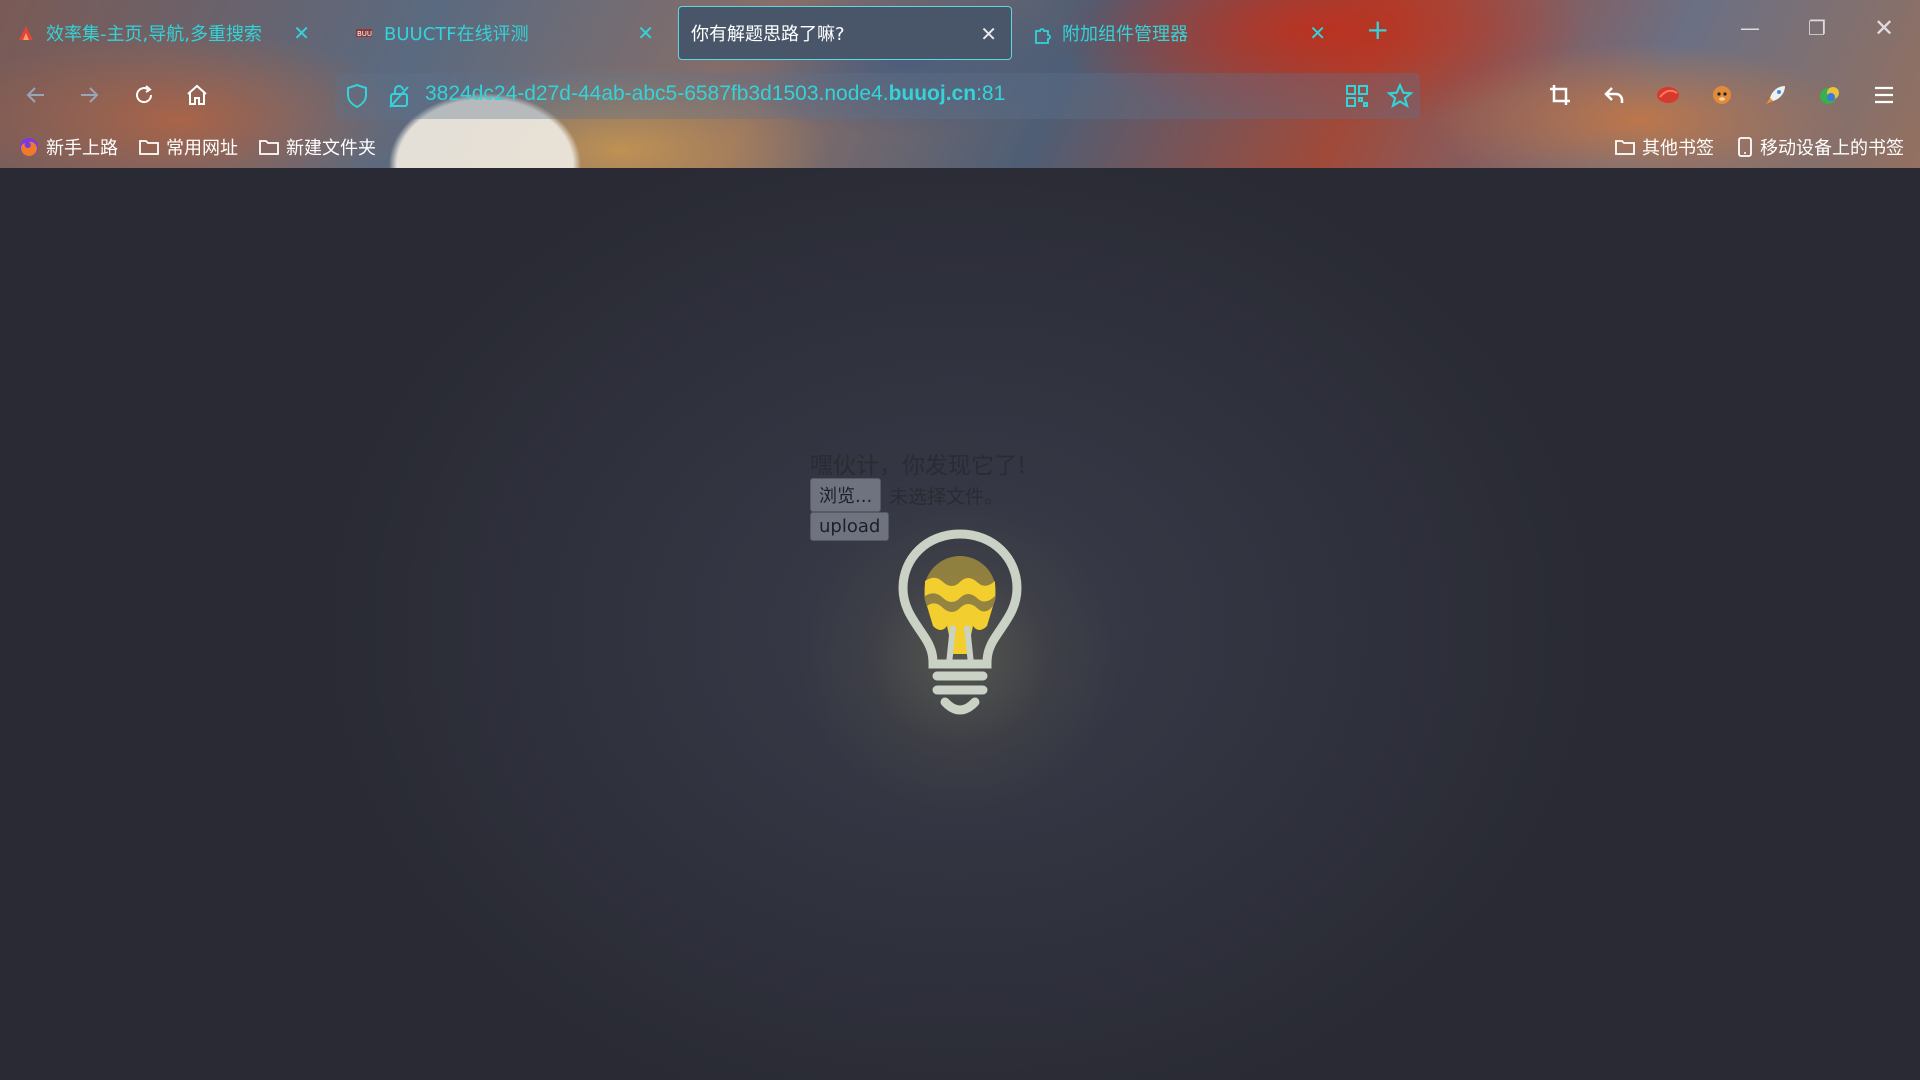 Image resolution: width=1920 pixels, height=1080 pixels. What do you see at coordinates (960, 147) in the screenshot?
I see `bookmarks-toolbar: 新手上路 常用网址 新建文件夹 其他书签 移动设备上的书签` at bounding box center [960, 147].